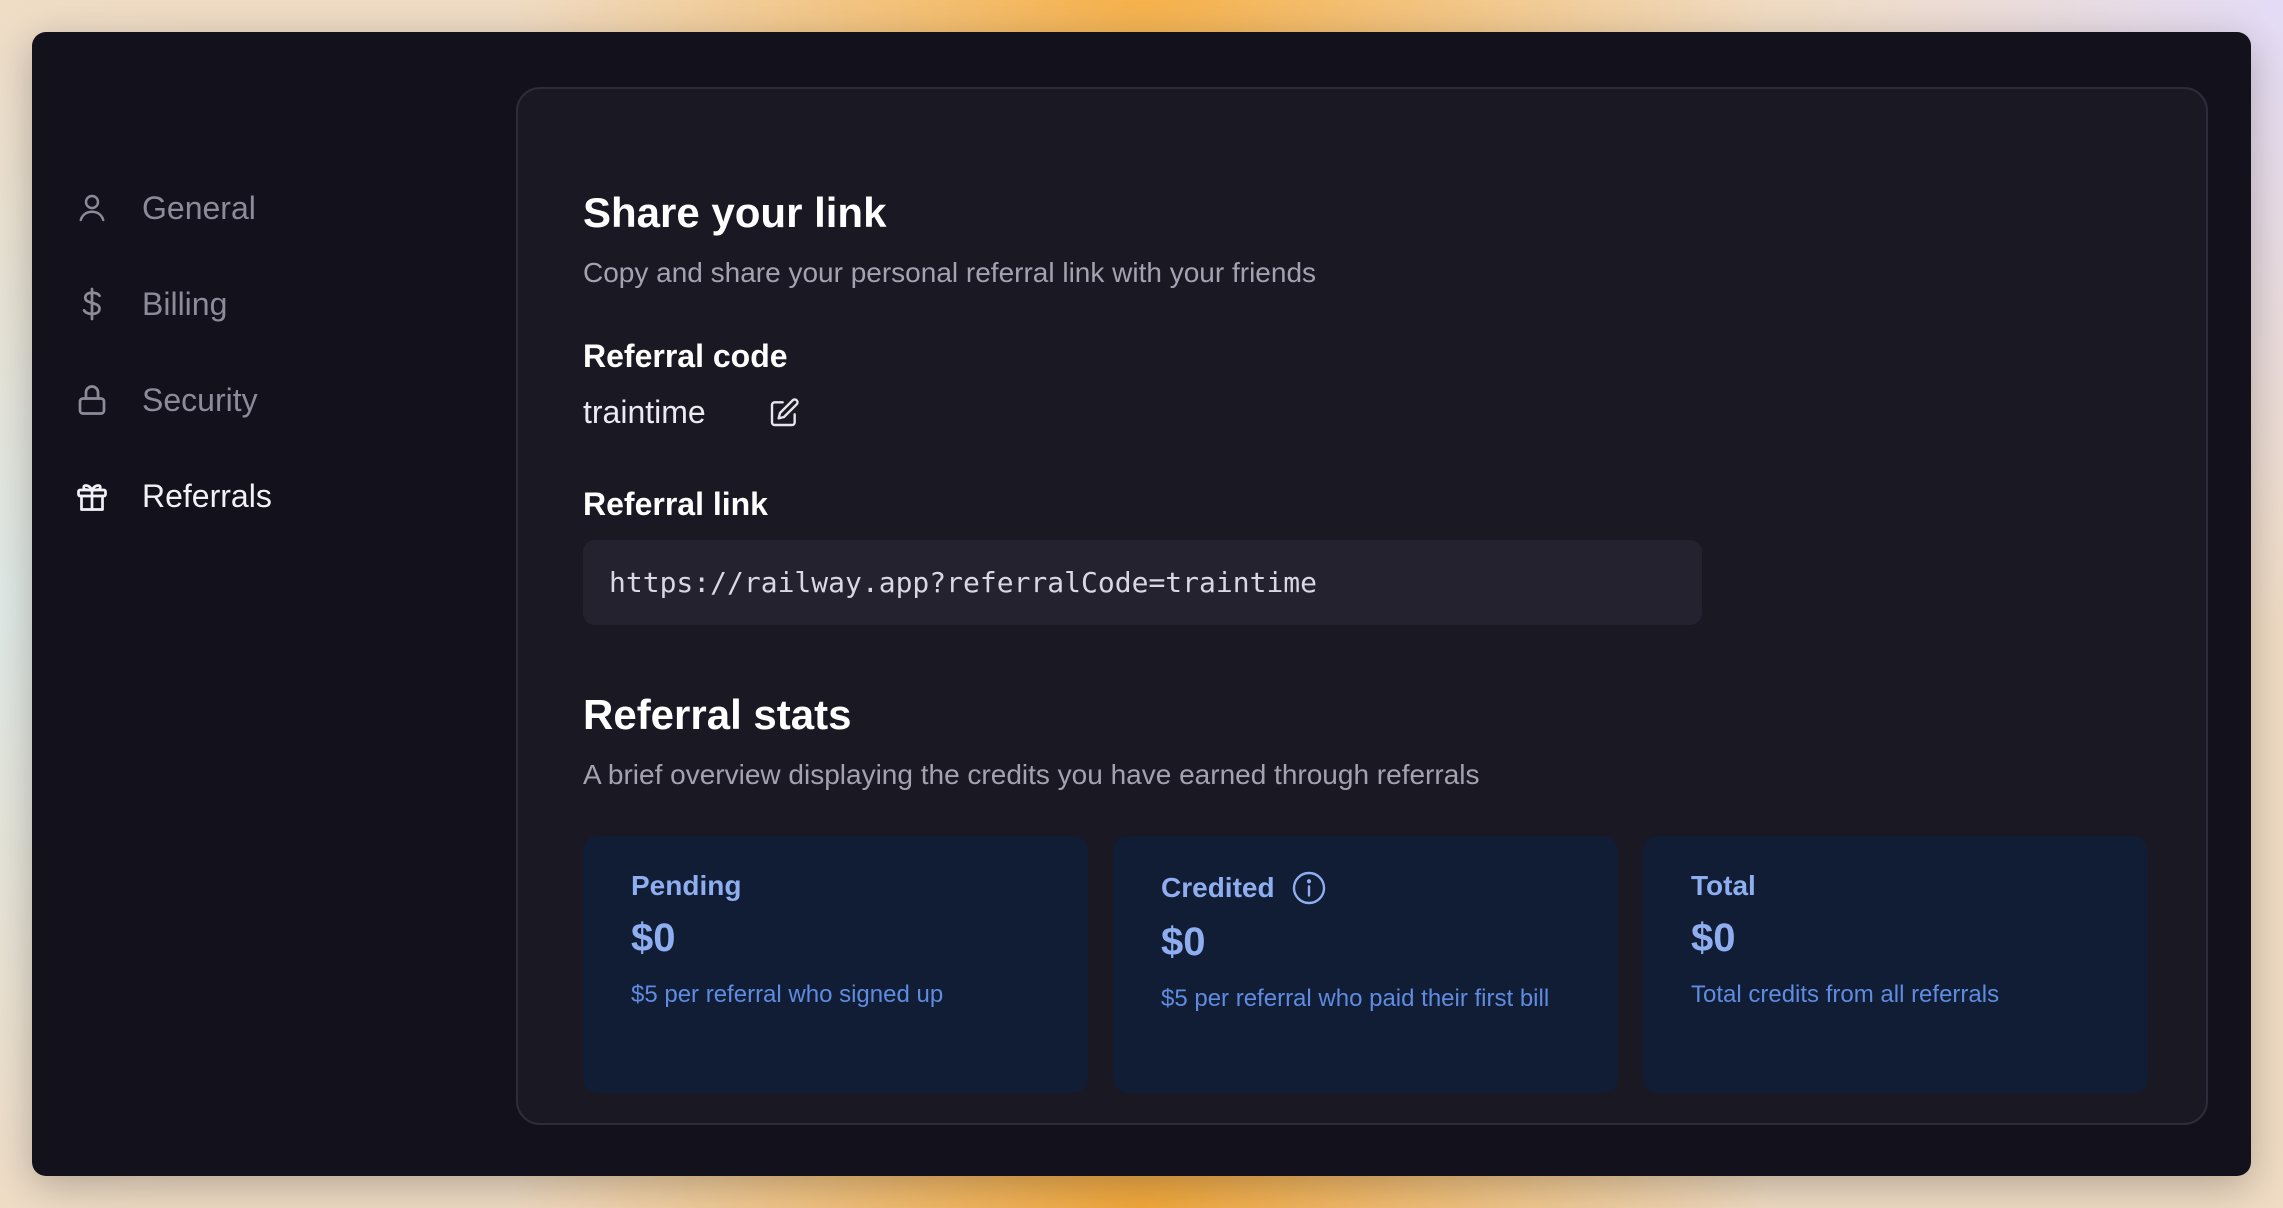  I want to click on sidebar-item-label: General, so click(199, 207).